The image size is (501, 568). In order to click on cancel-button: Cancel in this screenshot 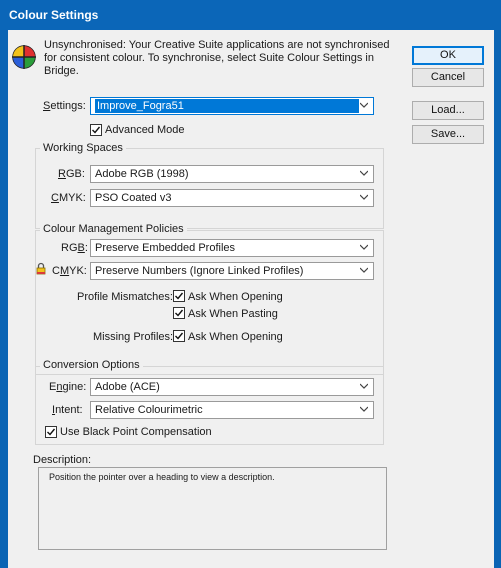, I will do `click(448, 77)`.